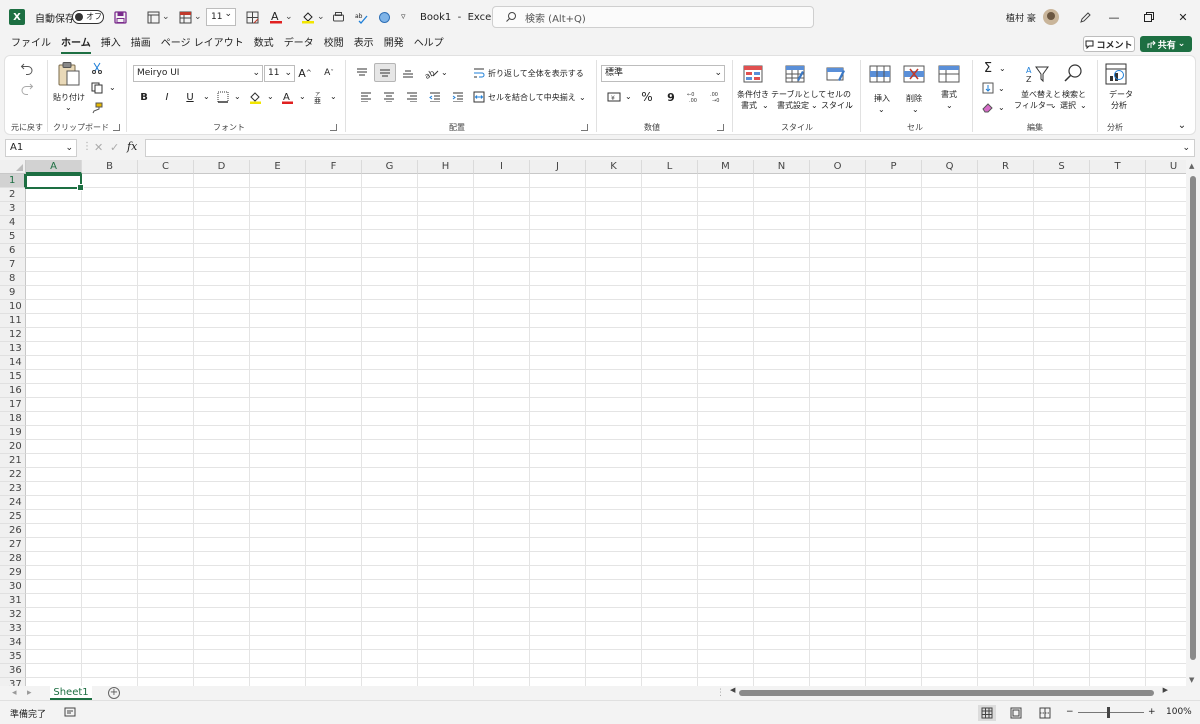 This screenshot has height=724, width=1200. Describe the element at coordinates (394, 44) in the screenshot. I see `tab-9: 開発` at that location.